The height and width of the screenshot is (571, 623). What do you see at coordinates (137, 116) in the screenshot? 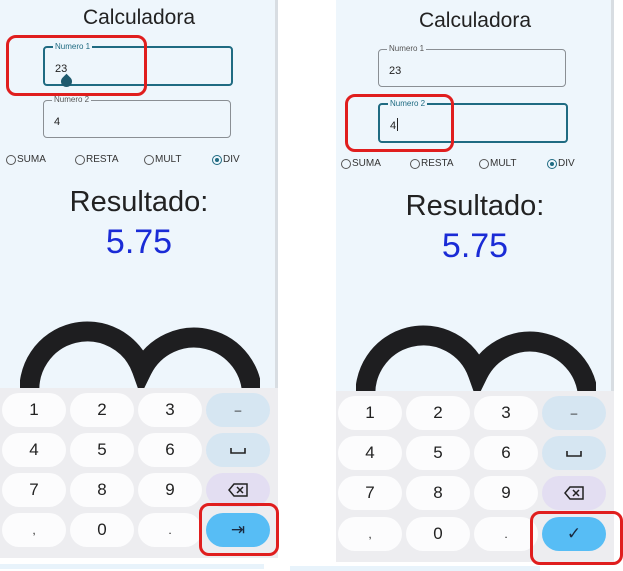
I see `numero2-field: Numero 2 4` at bounding box center [137, 116].